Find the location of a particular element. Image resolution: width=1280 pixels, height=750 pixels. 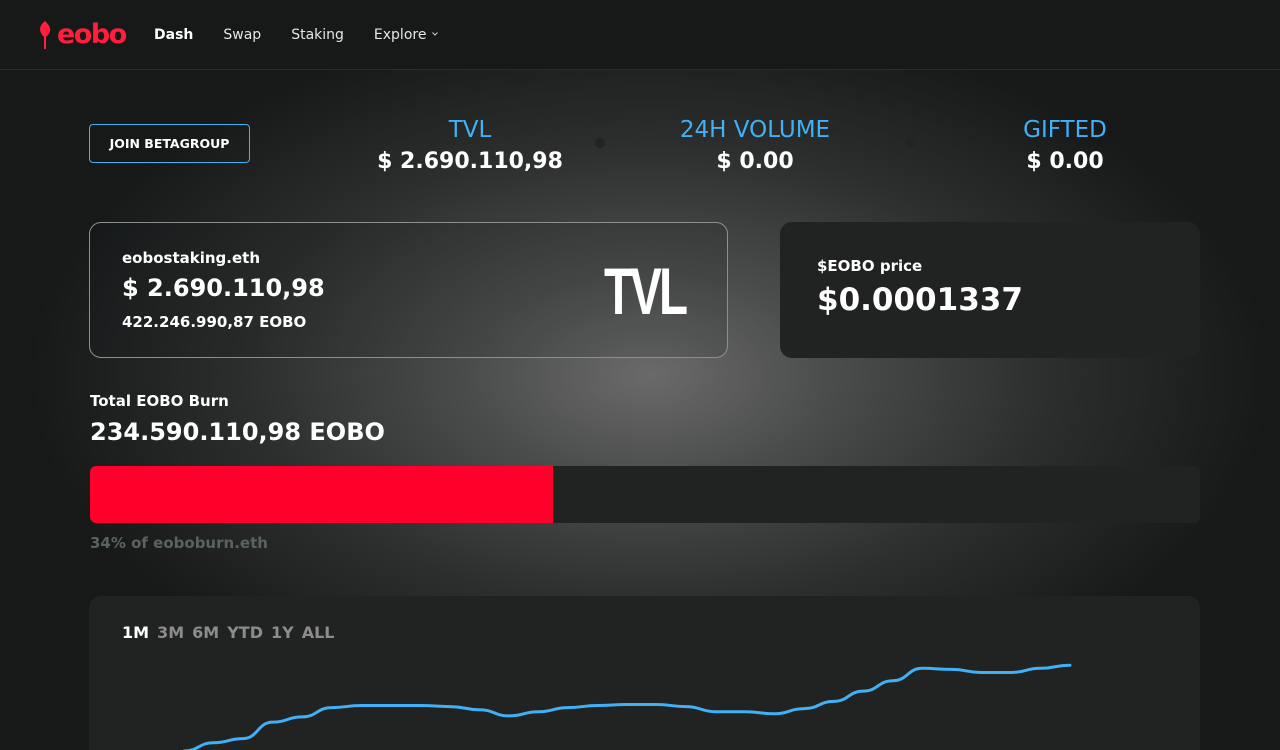

flame-logo-icon is located at coordinates (45, 35).